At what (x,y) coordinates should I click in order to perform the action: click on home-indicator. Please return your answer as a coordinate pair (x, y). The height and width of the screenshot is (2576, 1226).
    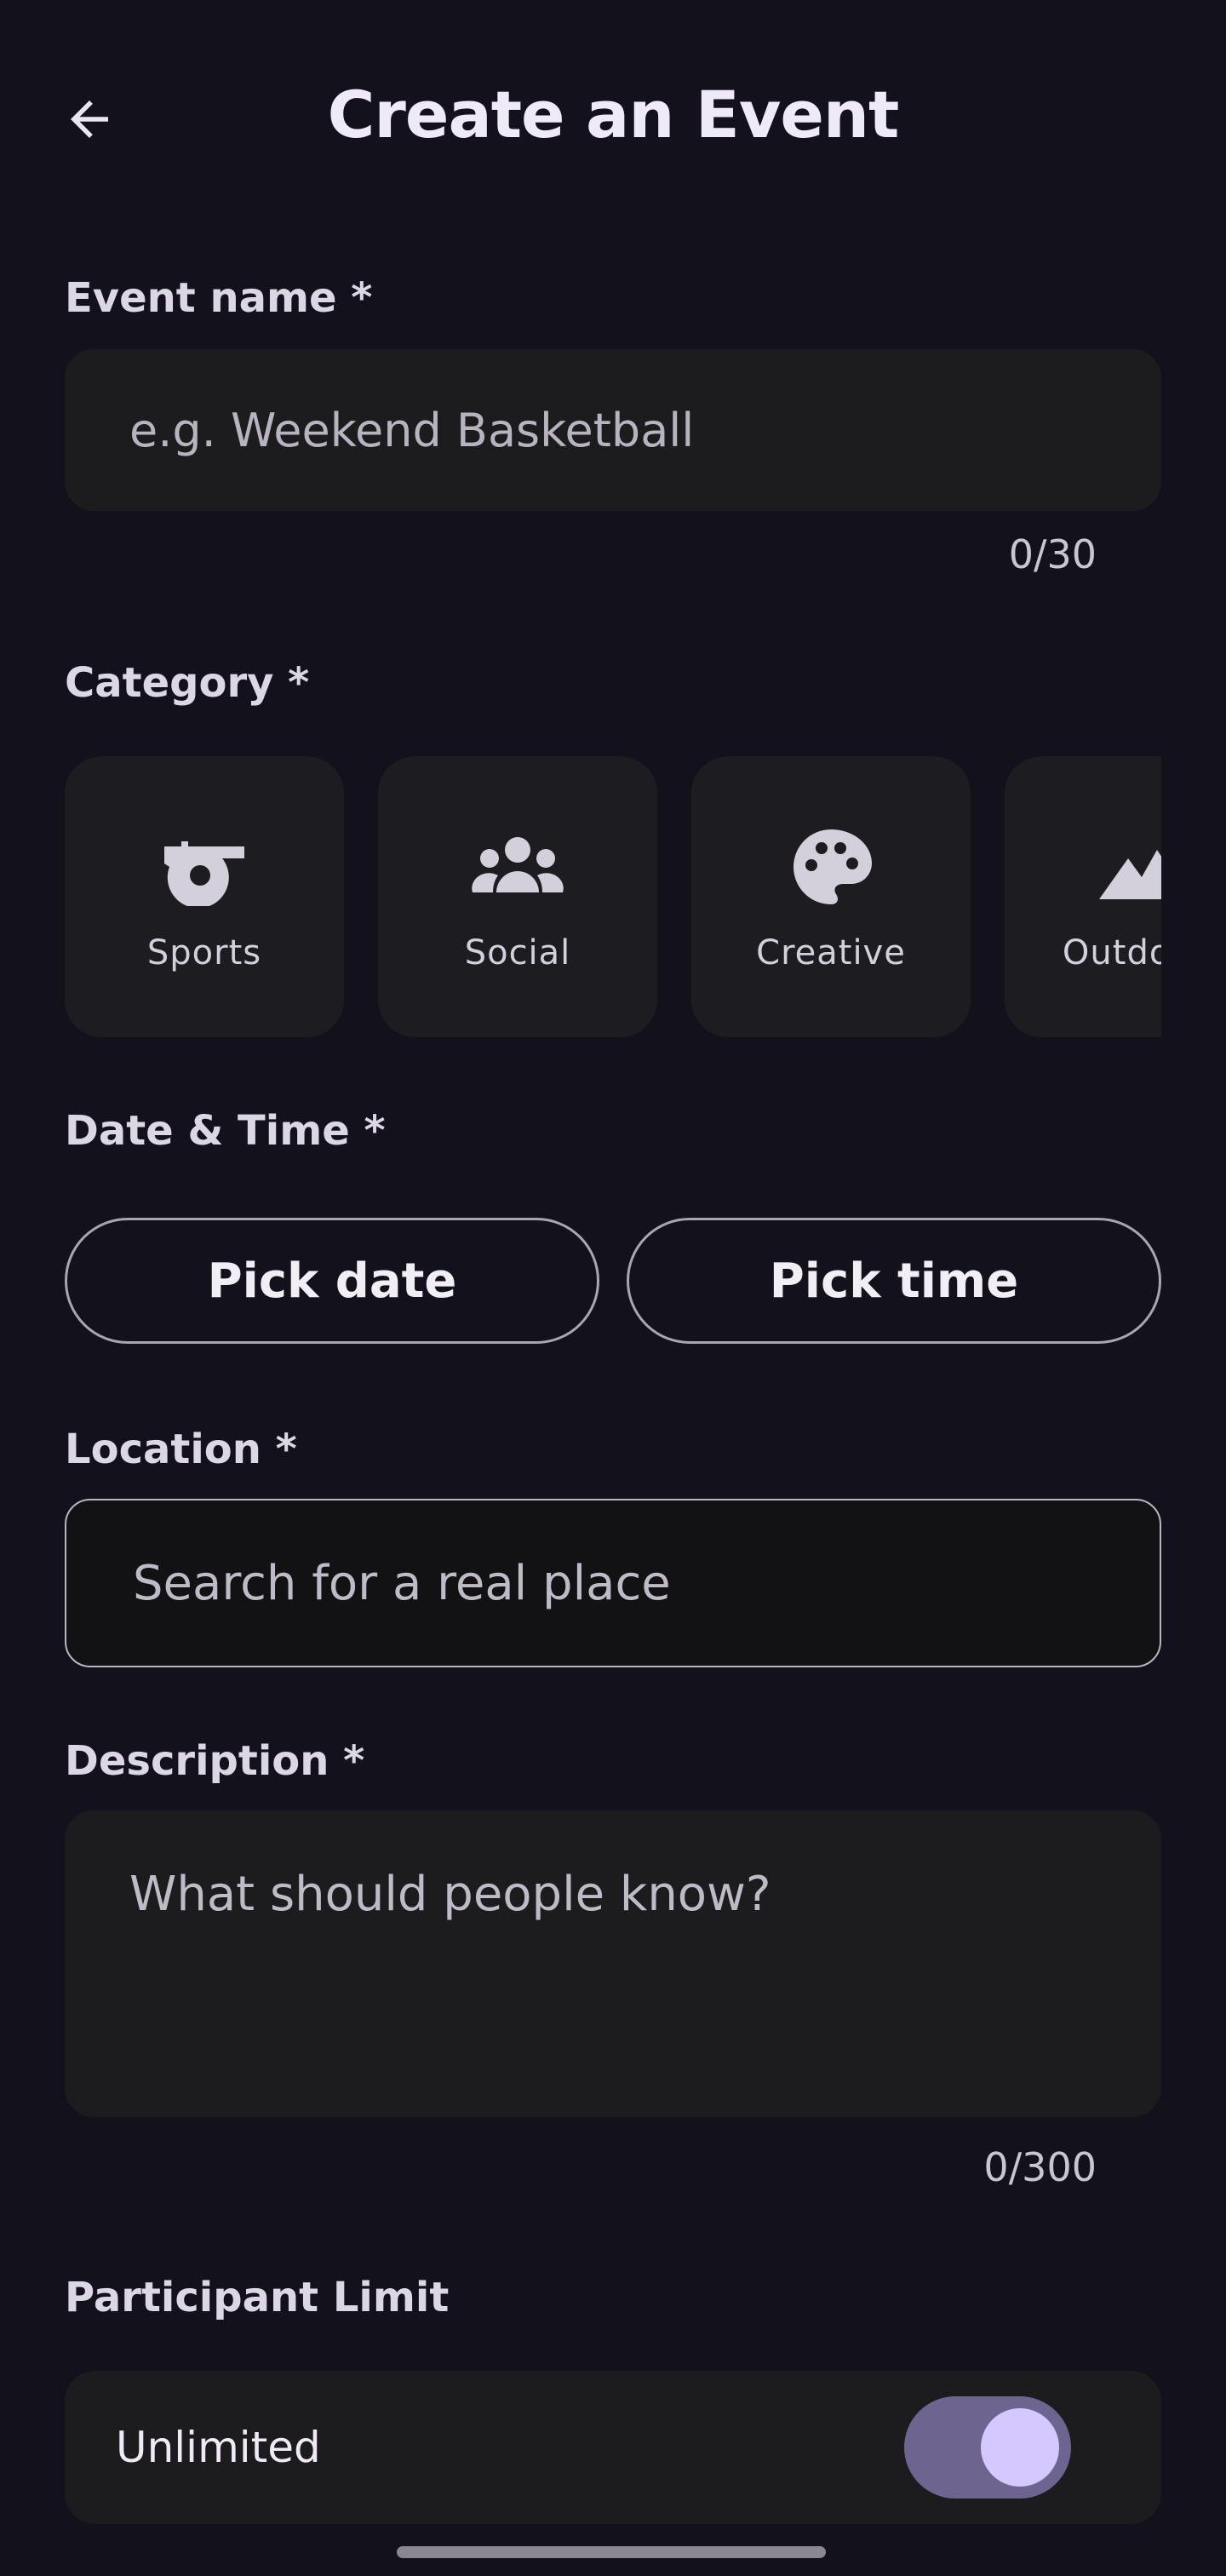
    Looking at the image, I should click on (611, 2552).